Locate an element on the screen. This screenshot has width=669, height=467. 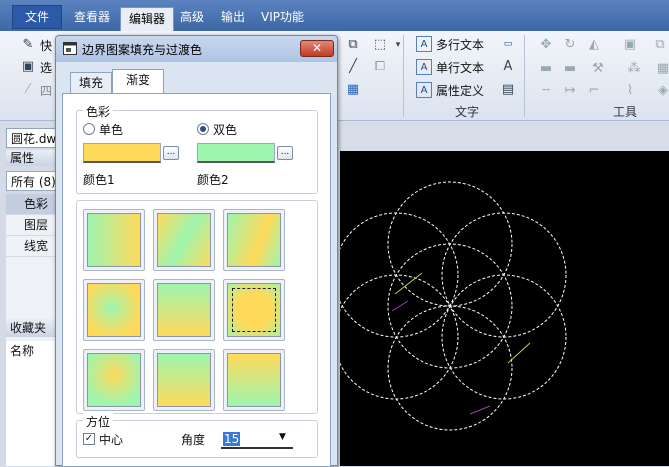
angle-value: 15 is located at coordinates (232, 439).